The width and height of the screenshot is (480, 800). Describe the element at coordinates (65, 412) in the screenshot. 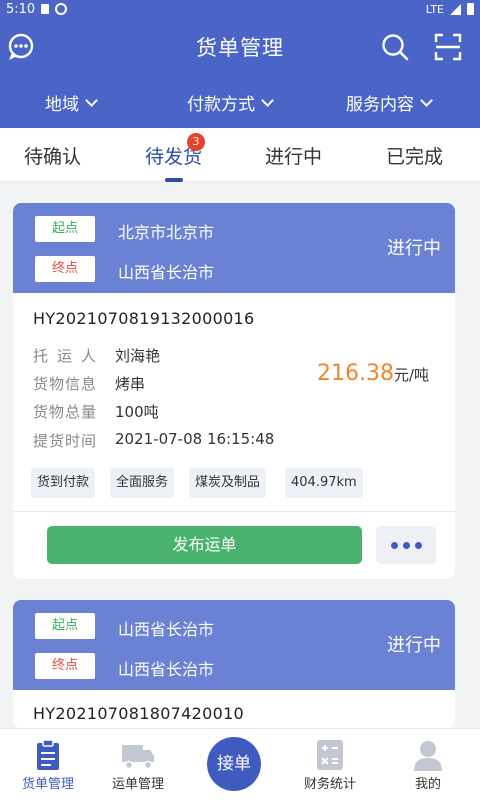

I see `total-label: 货物总量` at that location.